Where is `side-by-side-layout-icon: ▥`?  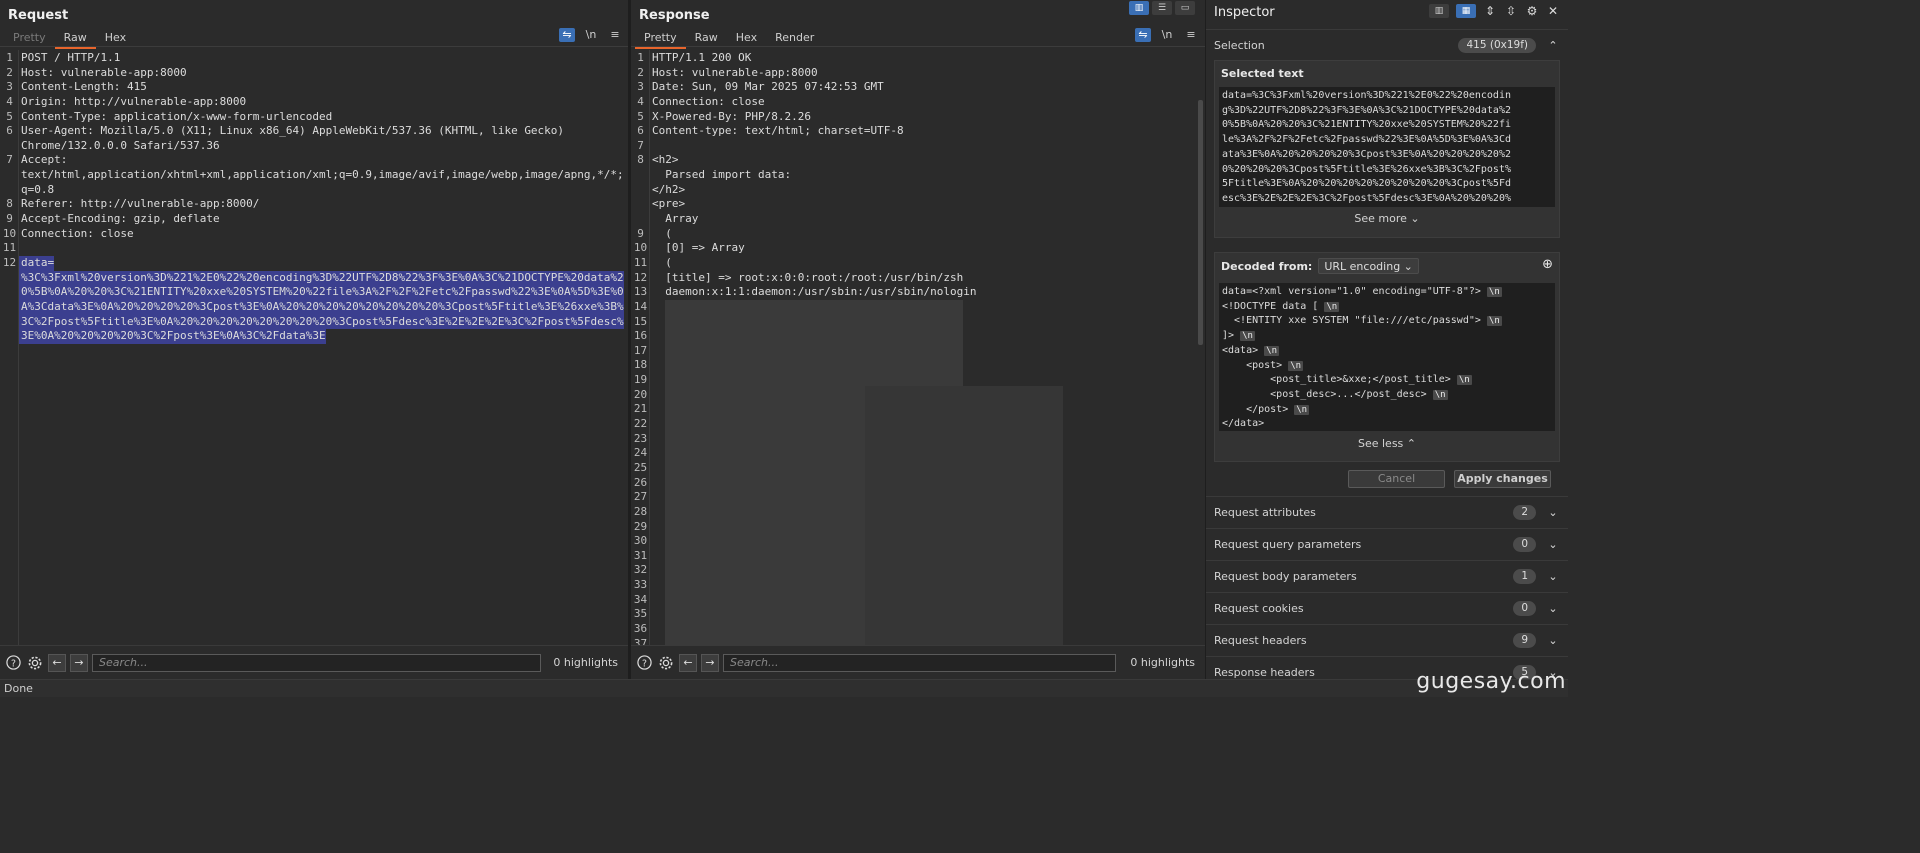
side-by-side-layout-icon: ▥ is located at coordinates (1139, 8).